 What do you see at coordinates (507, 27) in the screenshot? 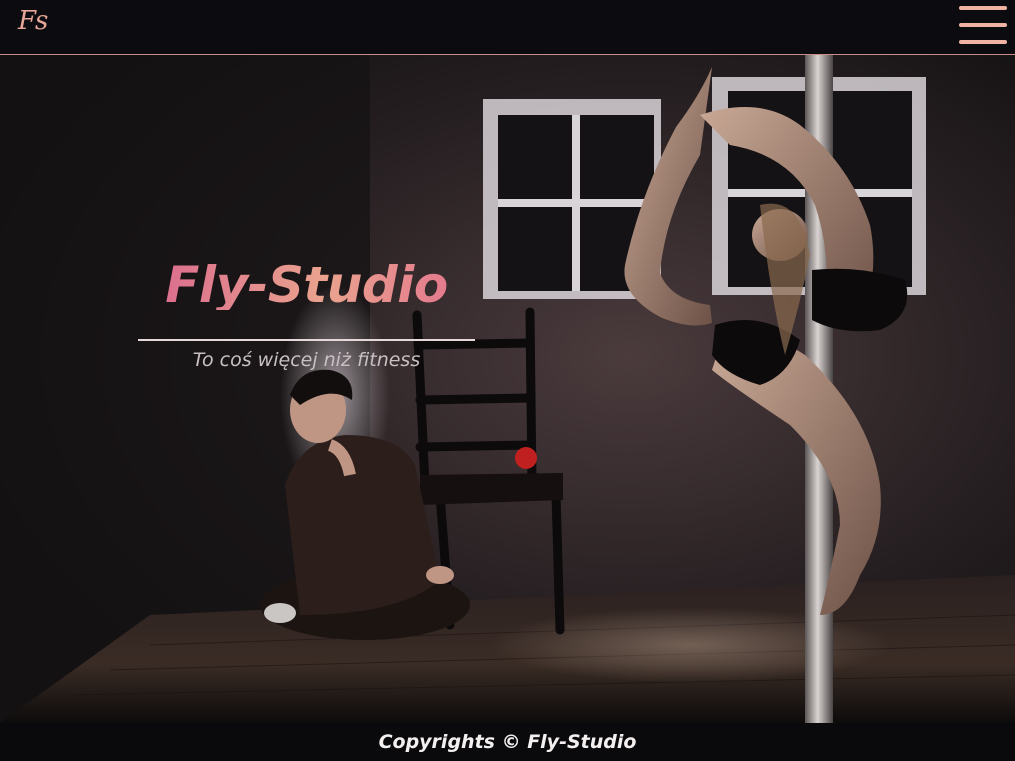
I see `top-nav-bar: Fs` at bounding box center [507, 27].